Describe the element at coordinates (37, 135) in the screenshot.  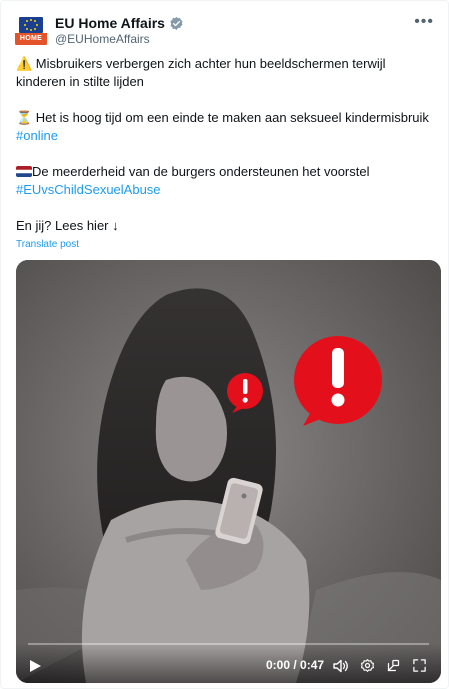
I see `hashtag-link: #online` at that location.